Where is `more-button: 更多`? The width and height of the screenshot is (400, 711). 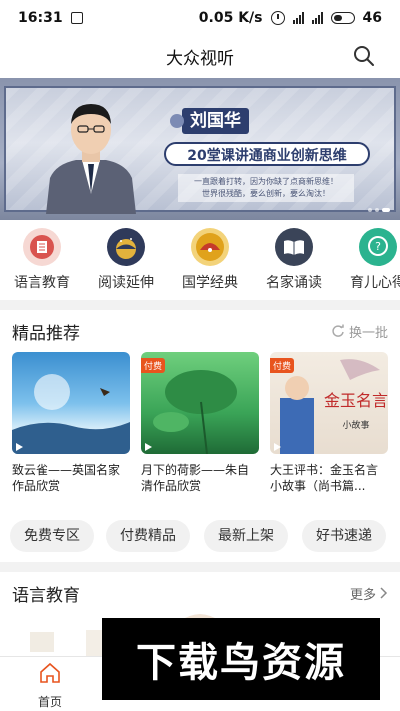 more-button: 更多 is located at coordinates (369, 593).